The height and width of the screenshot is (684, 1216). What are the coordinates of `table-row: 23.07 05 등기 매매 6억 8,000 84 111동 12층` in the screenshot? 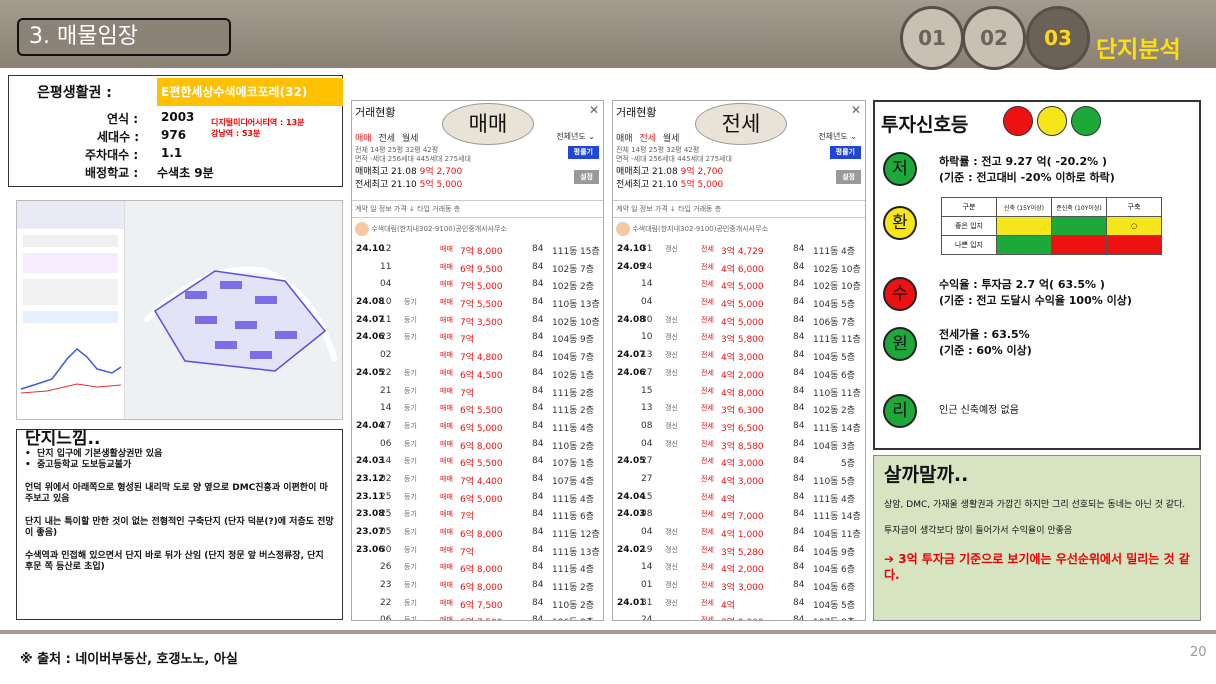 It's located at (477, 532).